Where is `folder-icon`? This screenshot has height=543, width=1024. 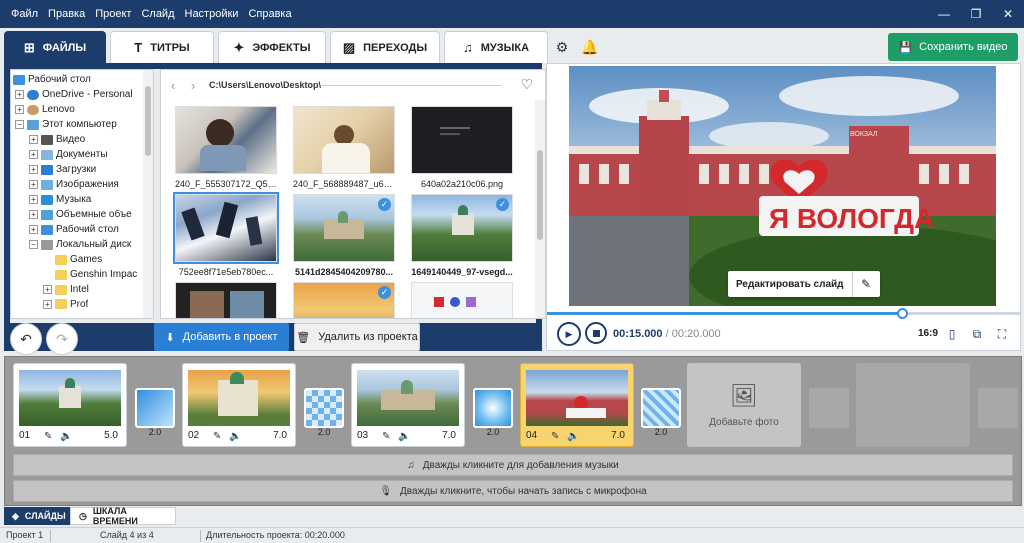 folder-icon is located at coordinates (61, 259).